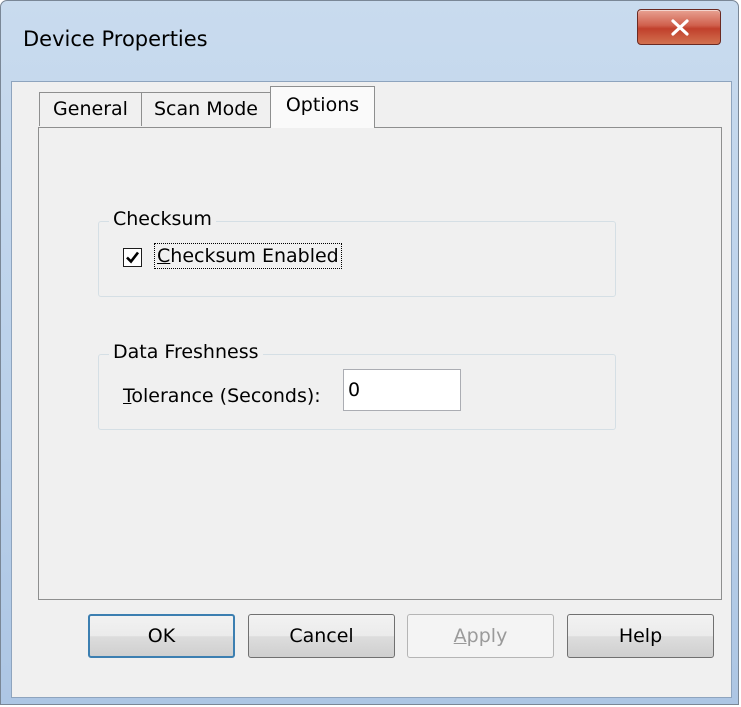  I want to click on checkmark-icon, so click(133, 257).